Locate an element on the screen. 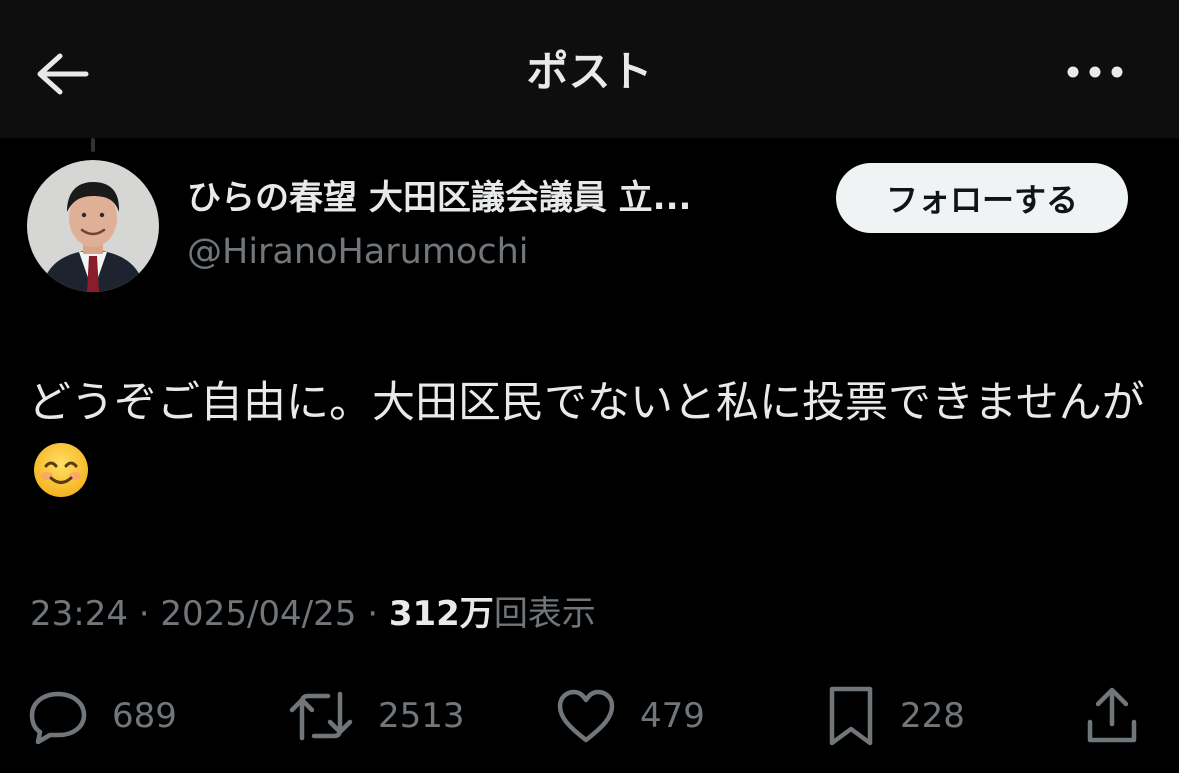 The height and width of the screenshot is (773, 1179). follow-button: フォローする is located at coordinates (982, 198).